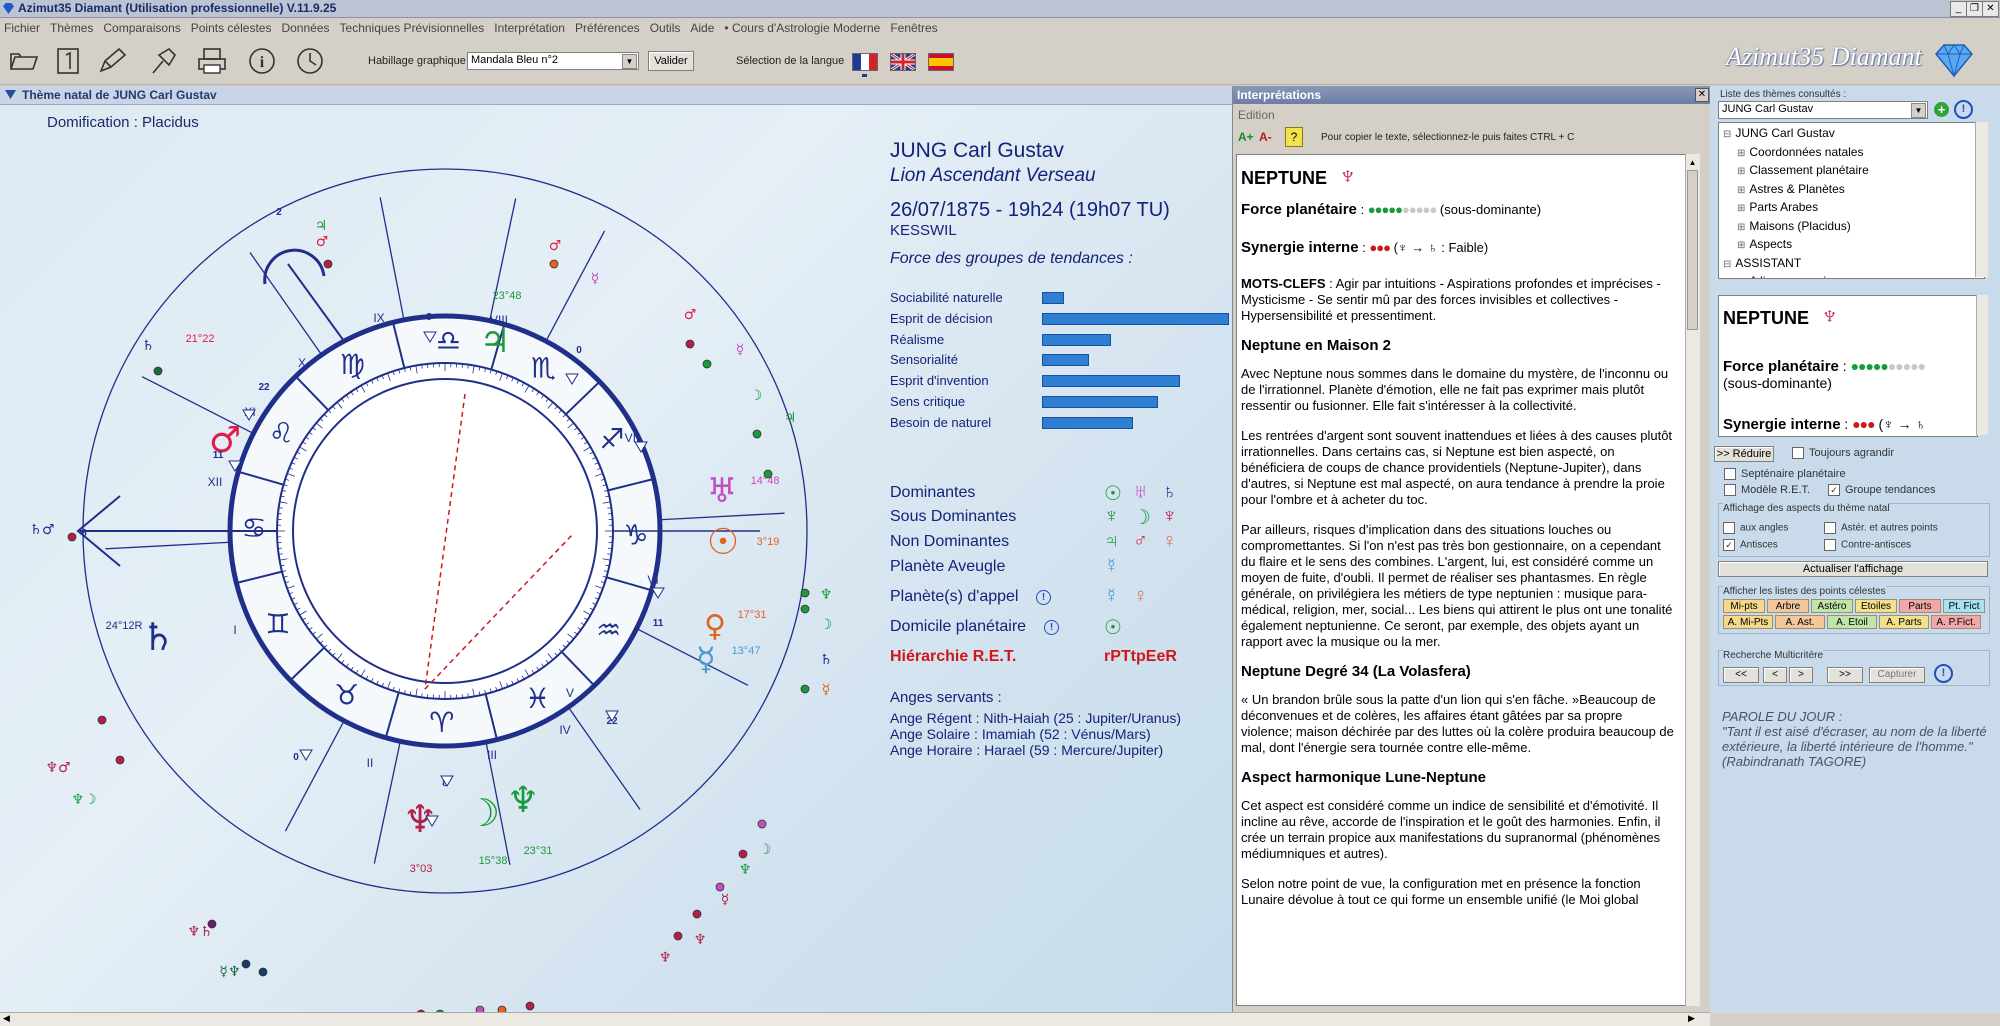 This screenshot has width=2000, height=1026. Describe the element at coordinates (1876, 606) in the screenshot. I see `celestial-list-button: Etoiles` at that location.